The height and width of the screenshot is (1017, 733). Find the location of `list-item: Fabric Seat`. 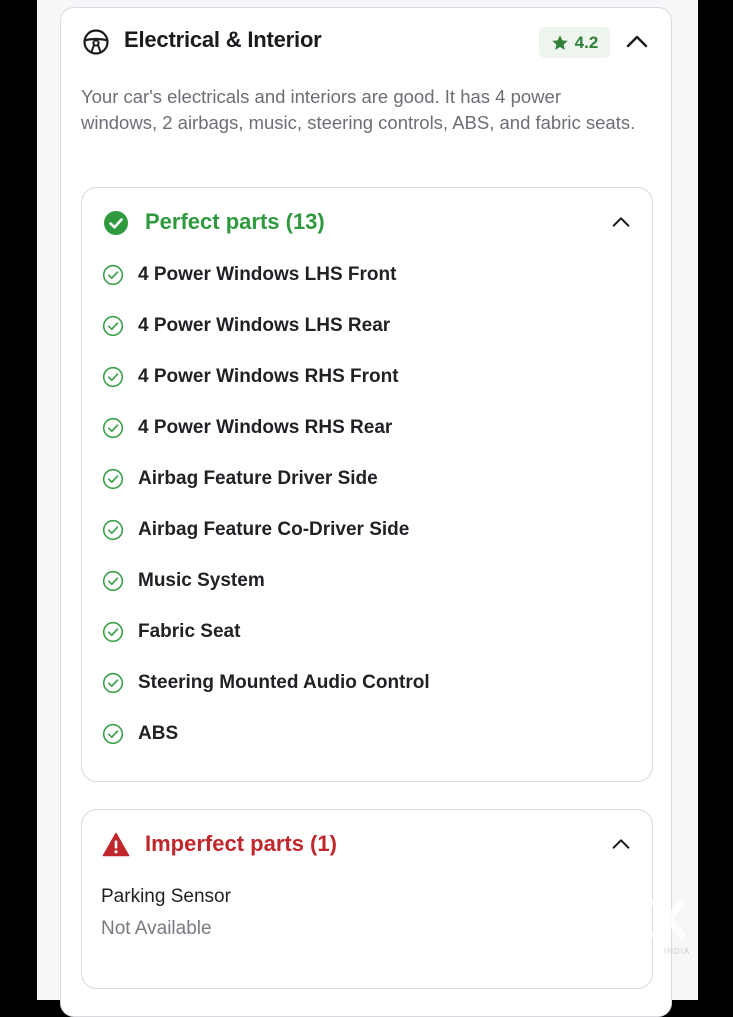

list-item: Fabric Seat is located at coordinates (171, 632).